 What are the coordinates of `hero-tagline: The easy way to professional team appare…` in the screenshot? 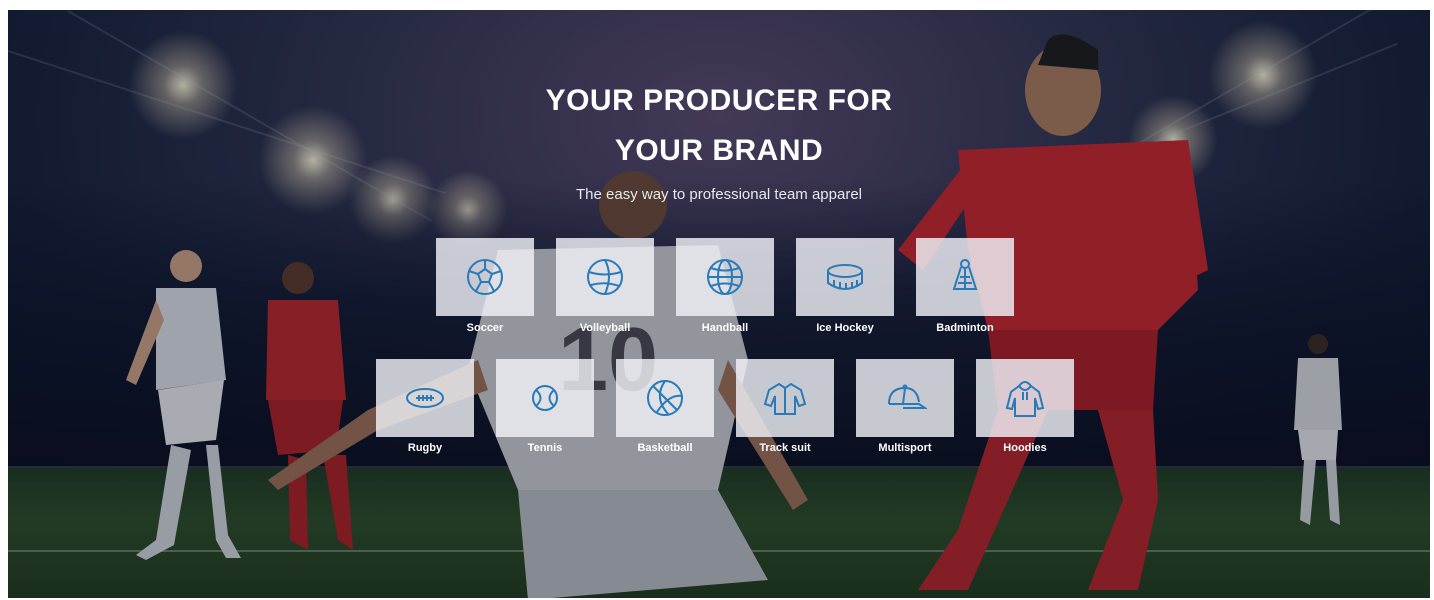 It's located at (719, 194).